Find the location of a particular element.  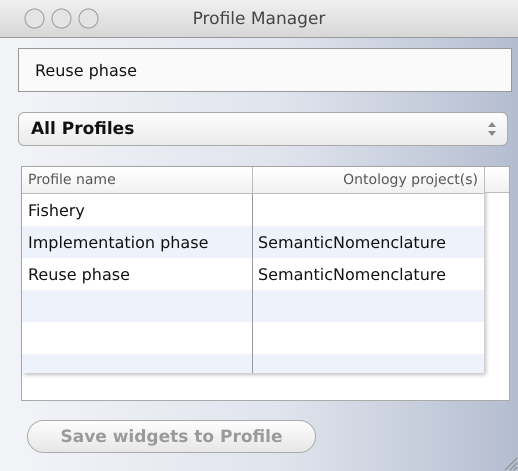

table-cell: Implementation phase is located at coordinates (118, 242).